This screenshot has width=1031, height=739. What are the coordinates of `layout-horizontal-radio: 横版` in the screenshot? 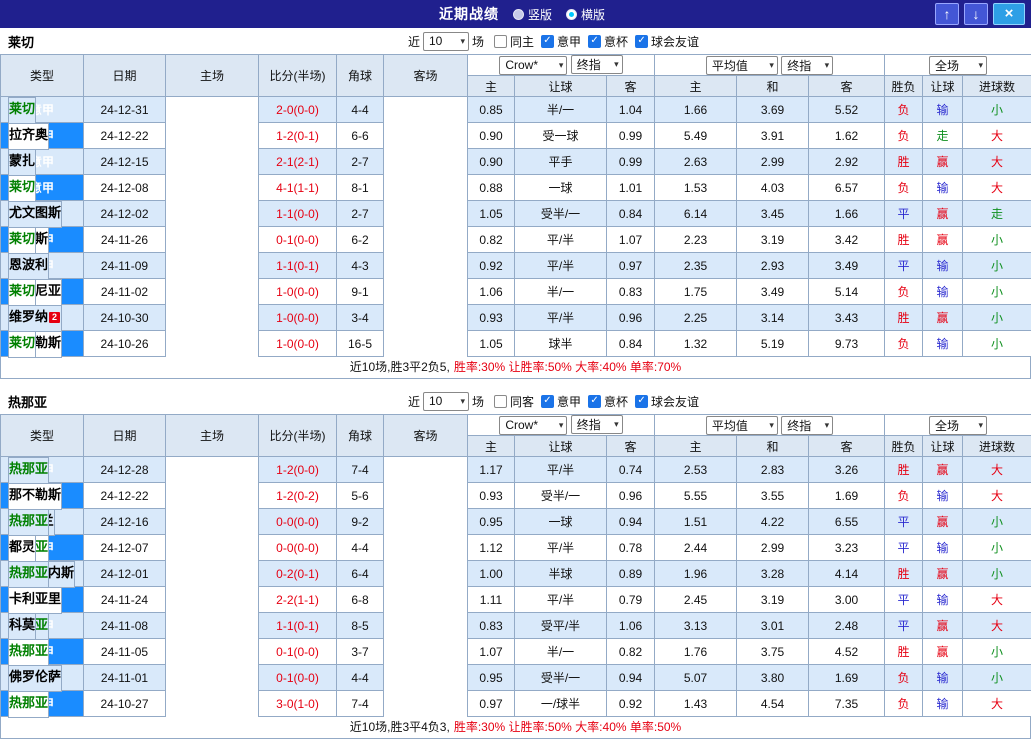 It's located at (585, 14).